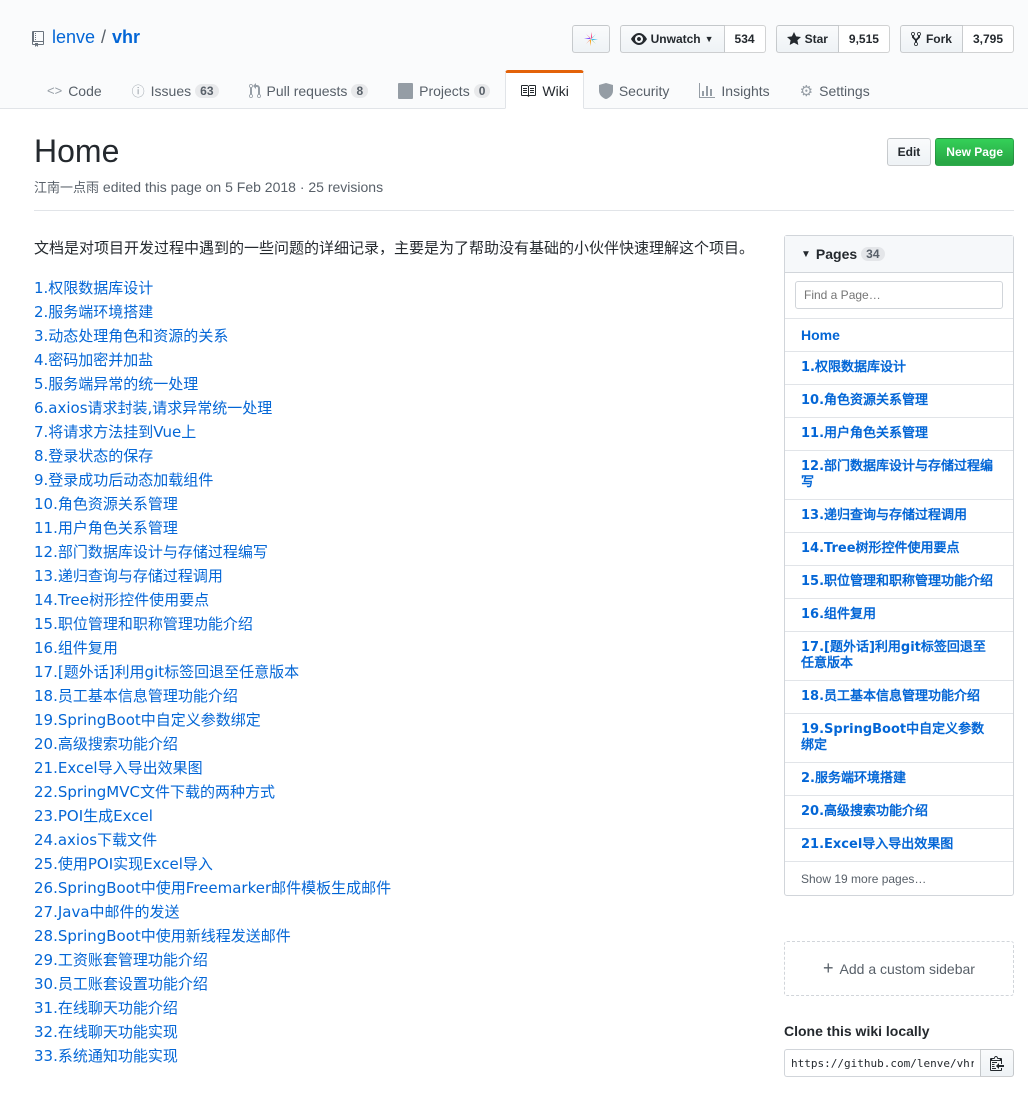  What do you see at coordinates (909, 152) in the screenshot?
I see `edit-button: Edit` at bounding box center [909, 152].